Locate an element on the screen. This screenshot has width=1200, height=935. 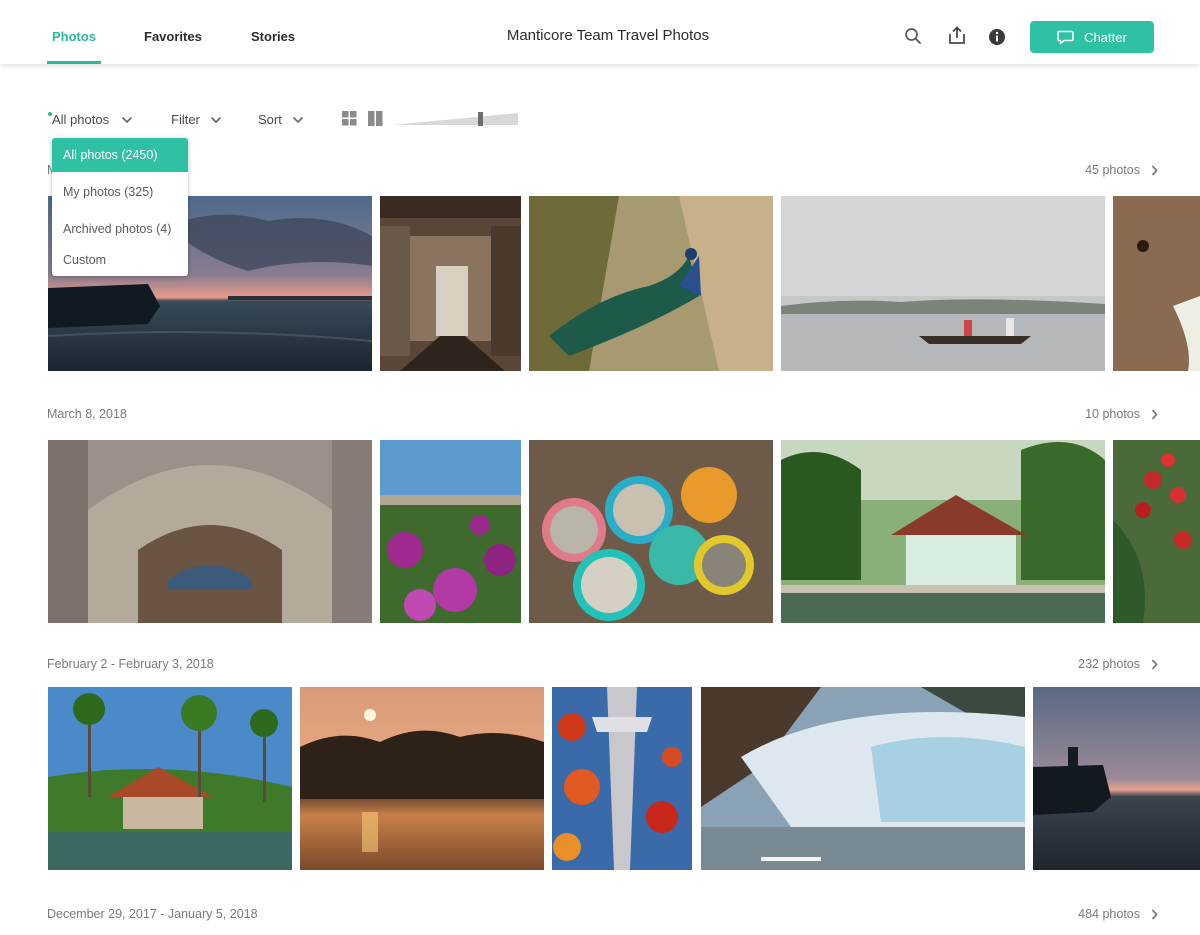
columns-view-icon is located at coordinates (375, 121).